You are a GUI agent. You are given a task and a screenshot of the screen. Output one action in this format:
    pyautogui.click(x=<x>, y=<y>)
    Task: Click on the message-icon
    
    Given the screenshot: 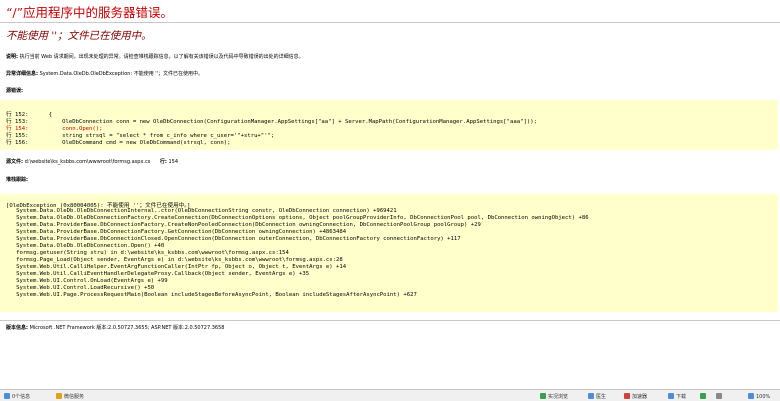 What is the action you would take?
    pyautogui.click(x=7, y=396)
    